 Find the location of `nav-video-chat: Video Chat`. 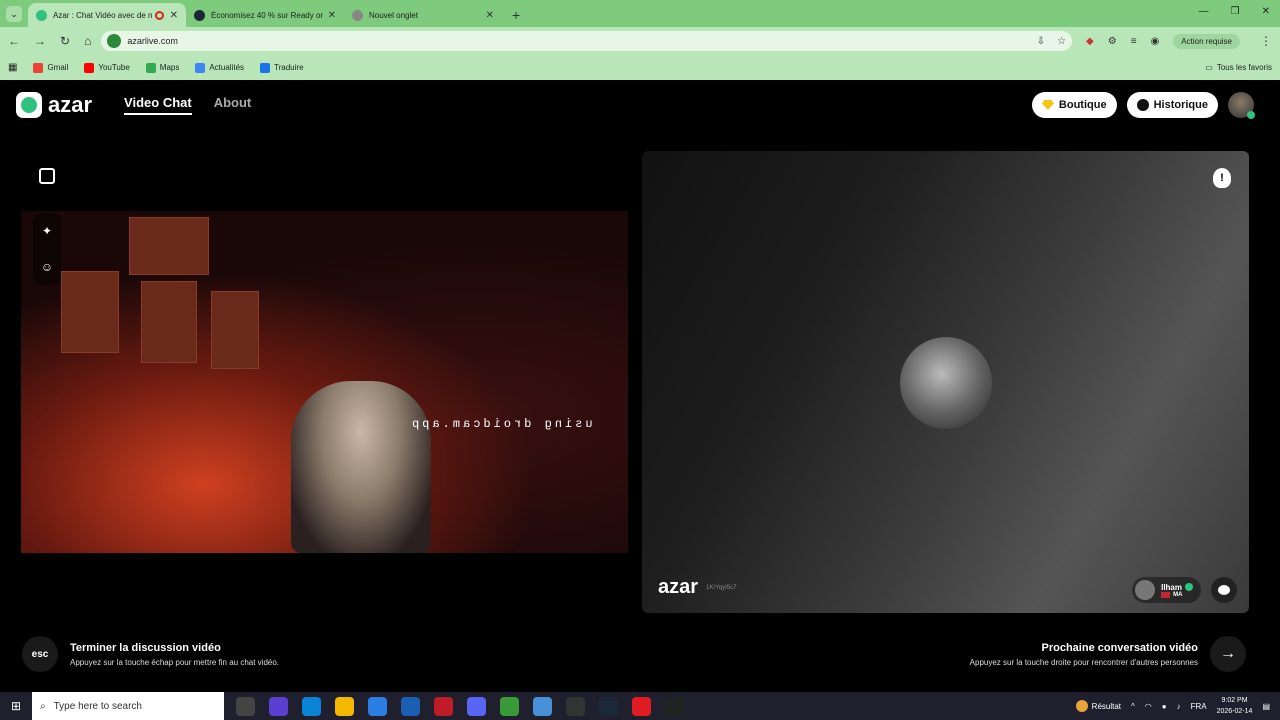

nav-video-chat: Video Chat is located at coordinates (158, 105).